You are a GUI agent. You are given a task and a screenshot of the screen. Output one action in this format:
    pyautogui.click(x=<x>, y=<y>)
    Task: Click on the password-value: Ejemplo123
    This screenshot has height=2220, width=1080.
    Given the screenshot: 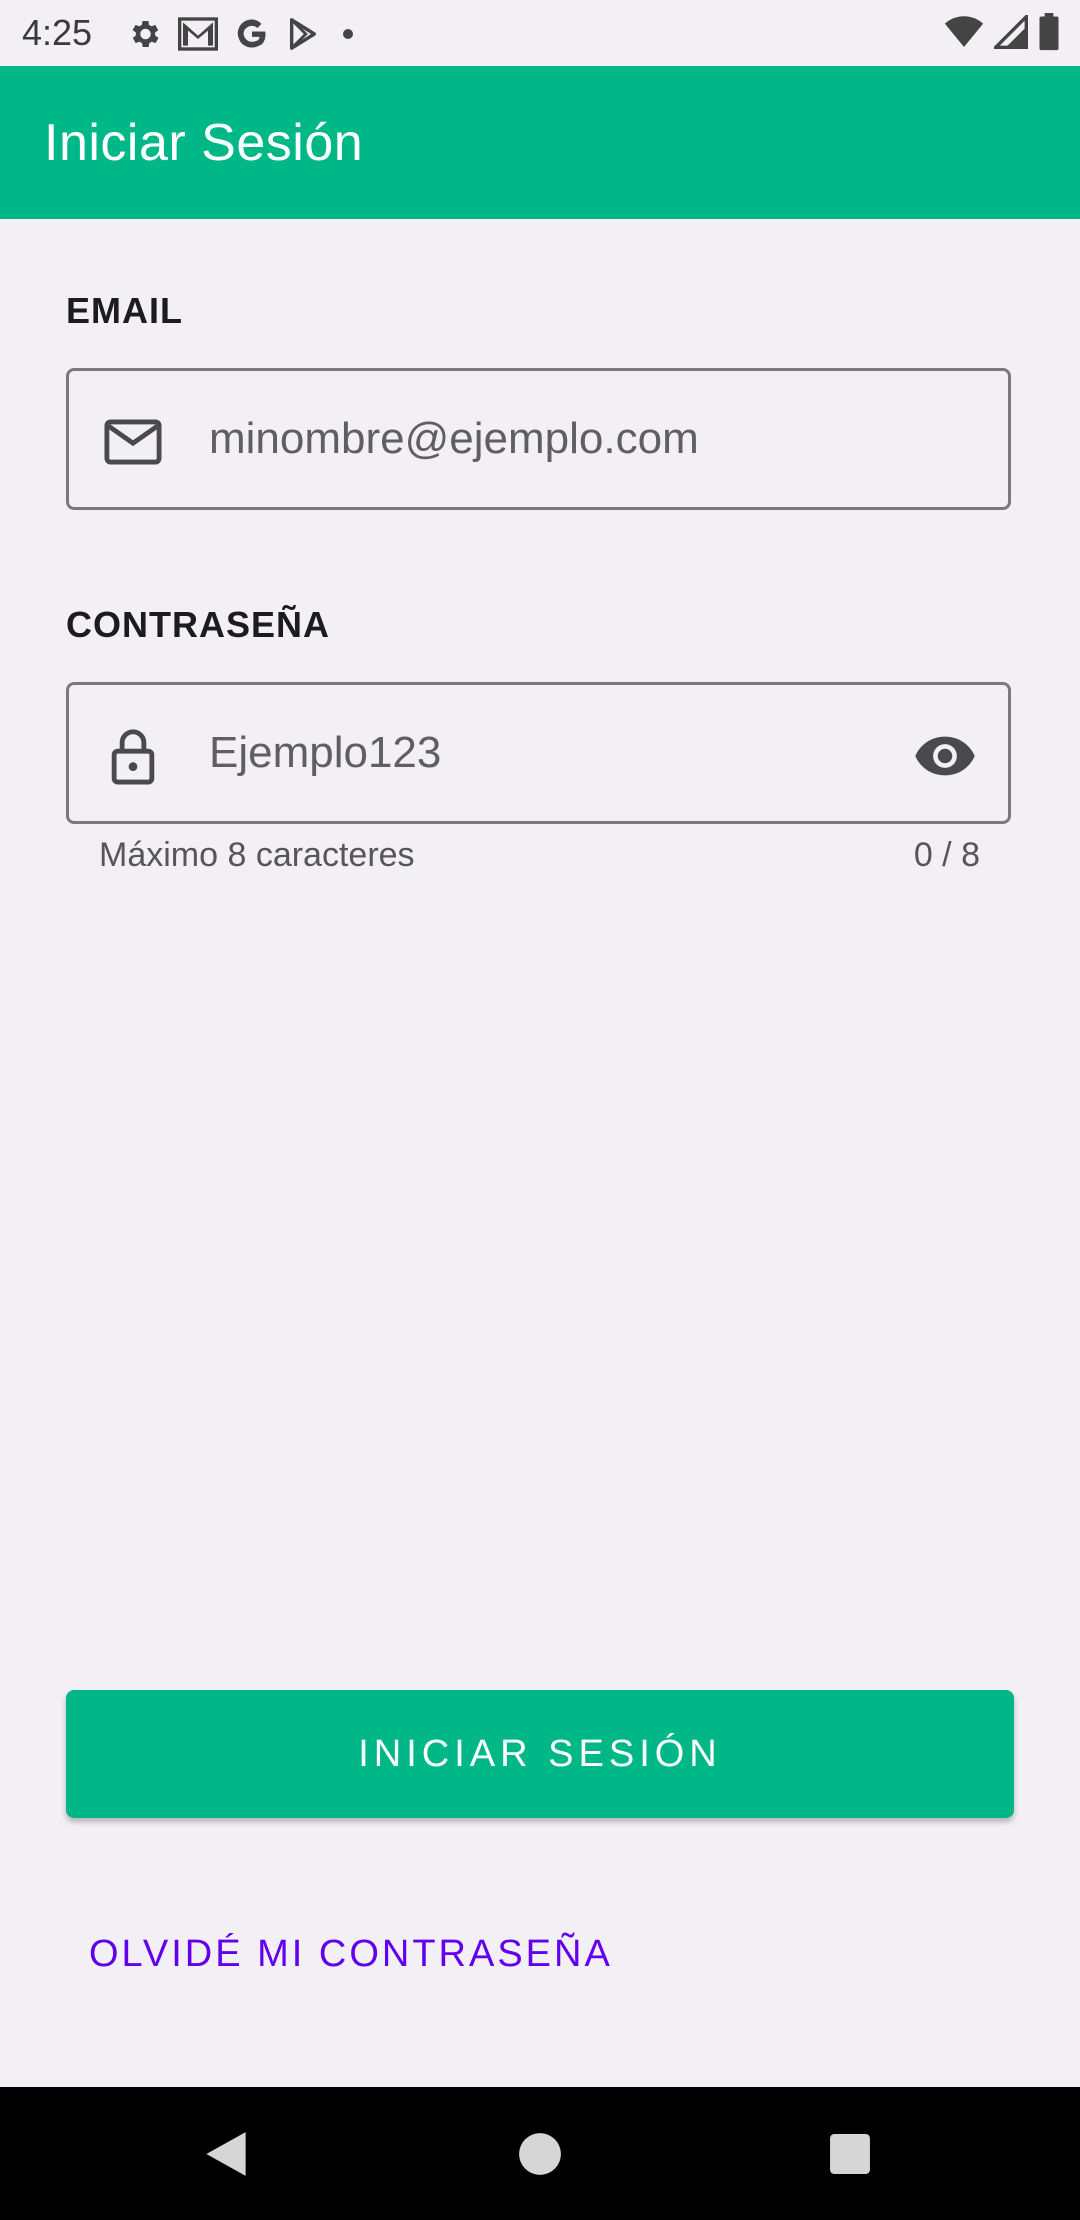 What is the action you would take?
    pyautogui.click(x=325, y=752)
    